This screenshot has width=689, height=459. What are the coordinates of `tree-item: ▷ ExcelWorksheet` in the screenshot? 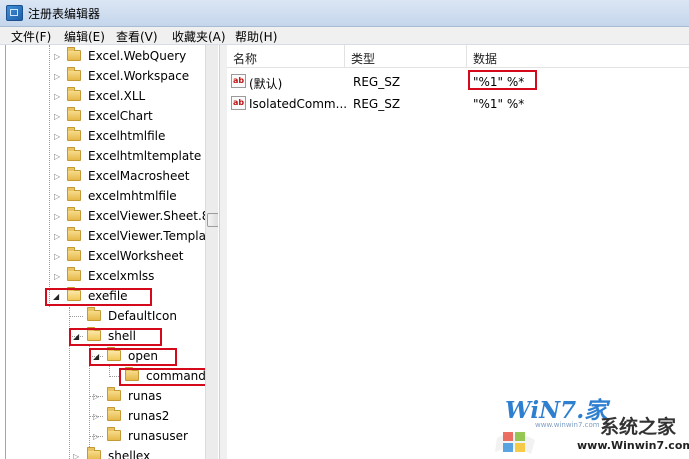 It's located at (105, 257).